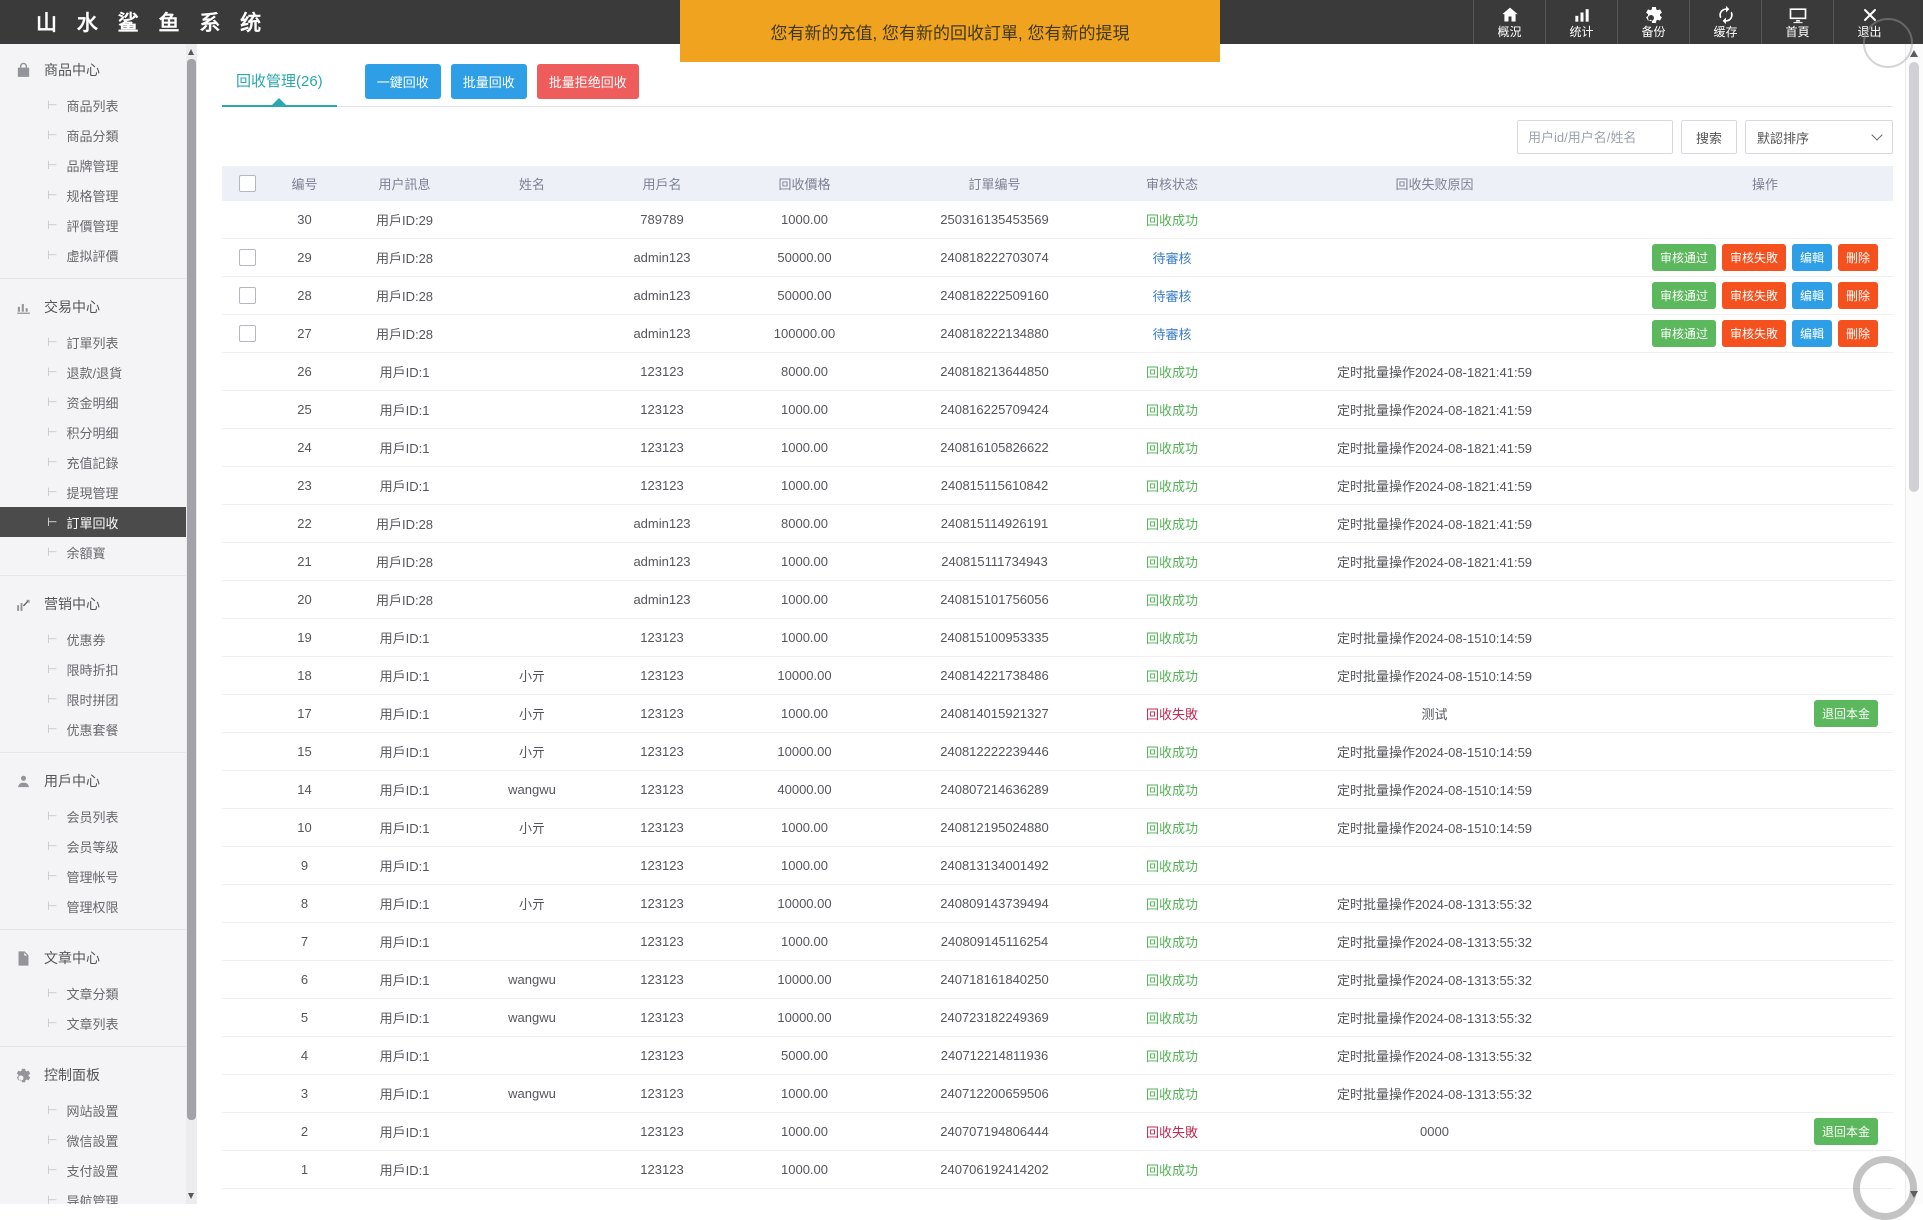  I want to click on sidebar-item: ⊢ 訂單回收, so click(93, 522).